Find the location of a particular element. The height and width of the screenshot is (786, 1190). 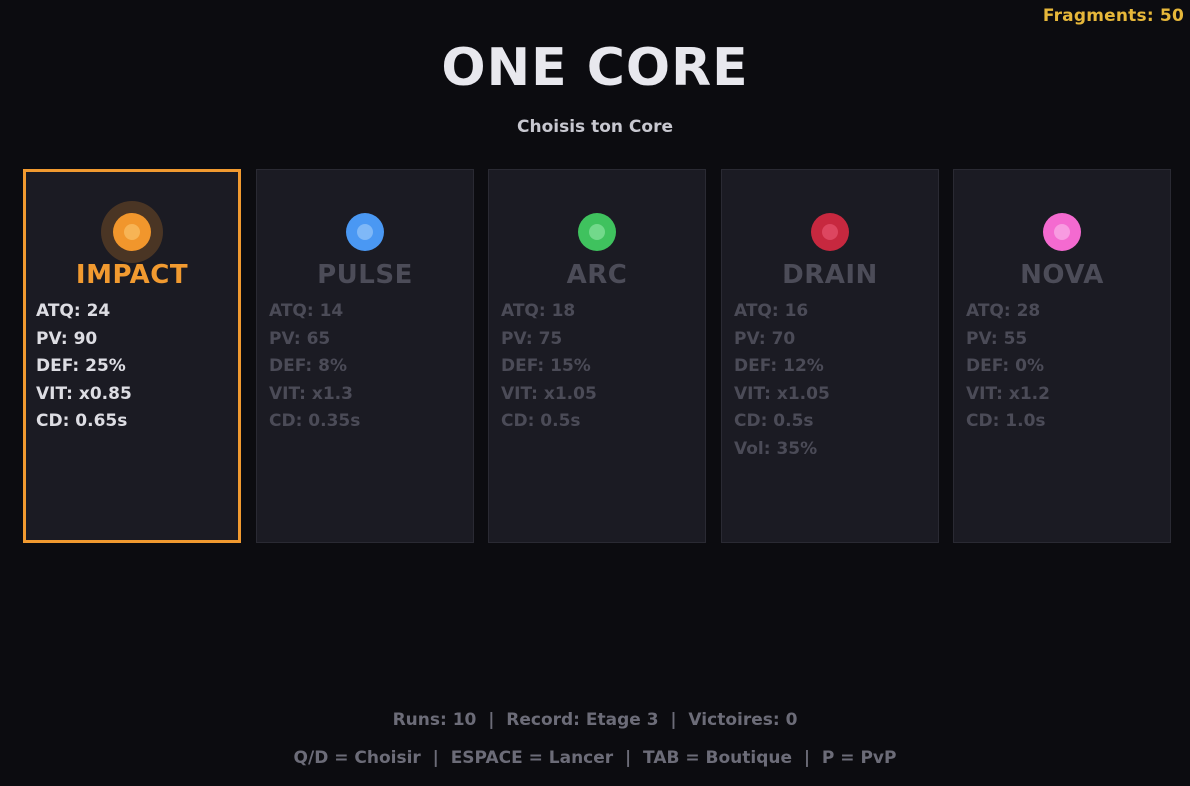

core-stat-line: CD: 1.0s is located at coordinates (1006, 421).